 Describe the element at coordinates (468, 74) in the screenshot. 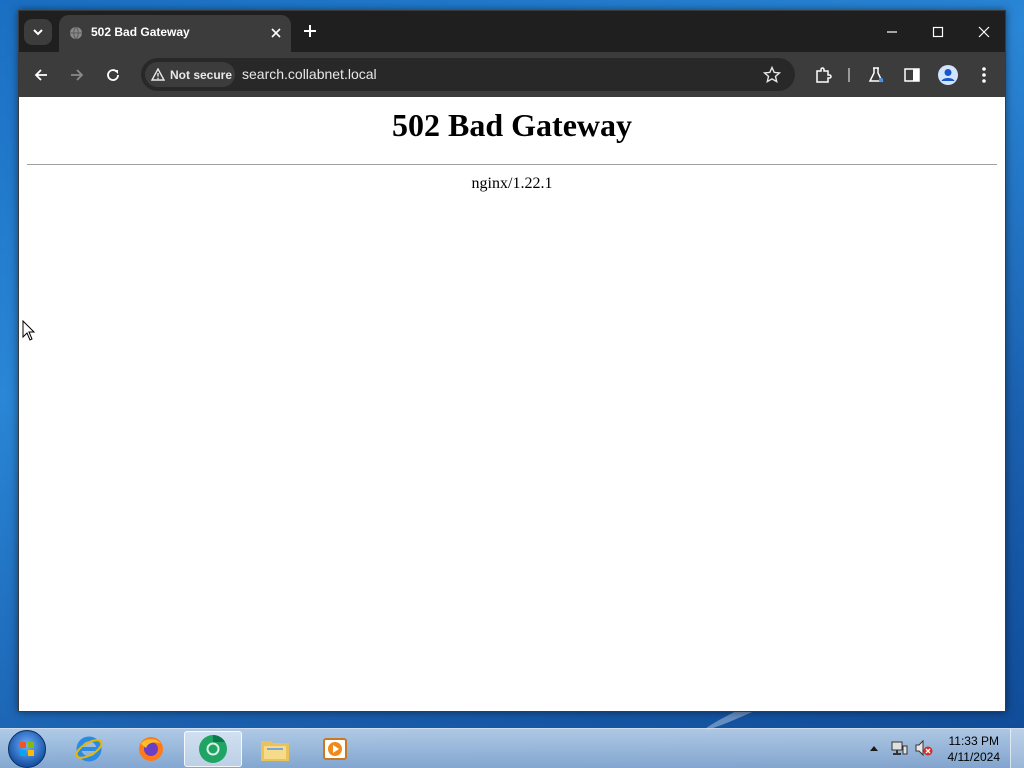

I see `address-bar: Not secure search.collabnet.local` at that location.